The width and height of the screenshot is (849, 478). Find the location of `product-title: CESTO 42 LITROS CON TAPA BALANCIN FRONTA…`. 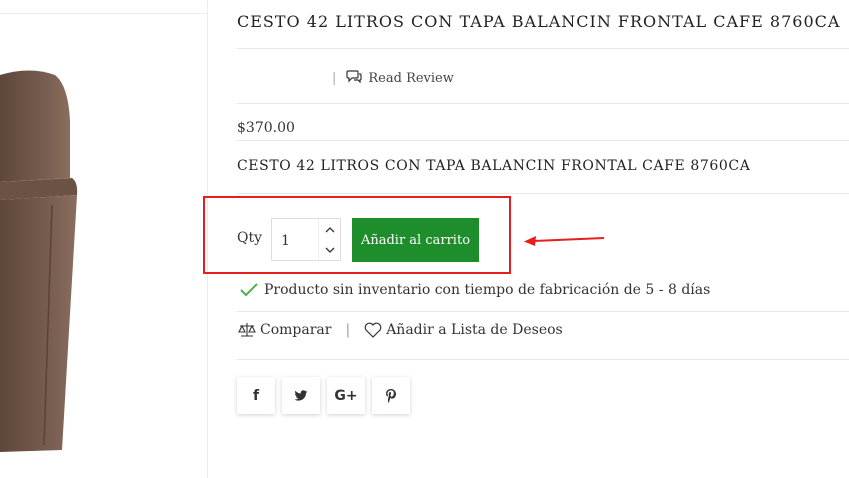

product-title: CESTO 42 LITROS CON TAPA BALANCIN FRONTA… is located at coordinates (539, 21).